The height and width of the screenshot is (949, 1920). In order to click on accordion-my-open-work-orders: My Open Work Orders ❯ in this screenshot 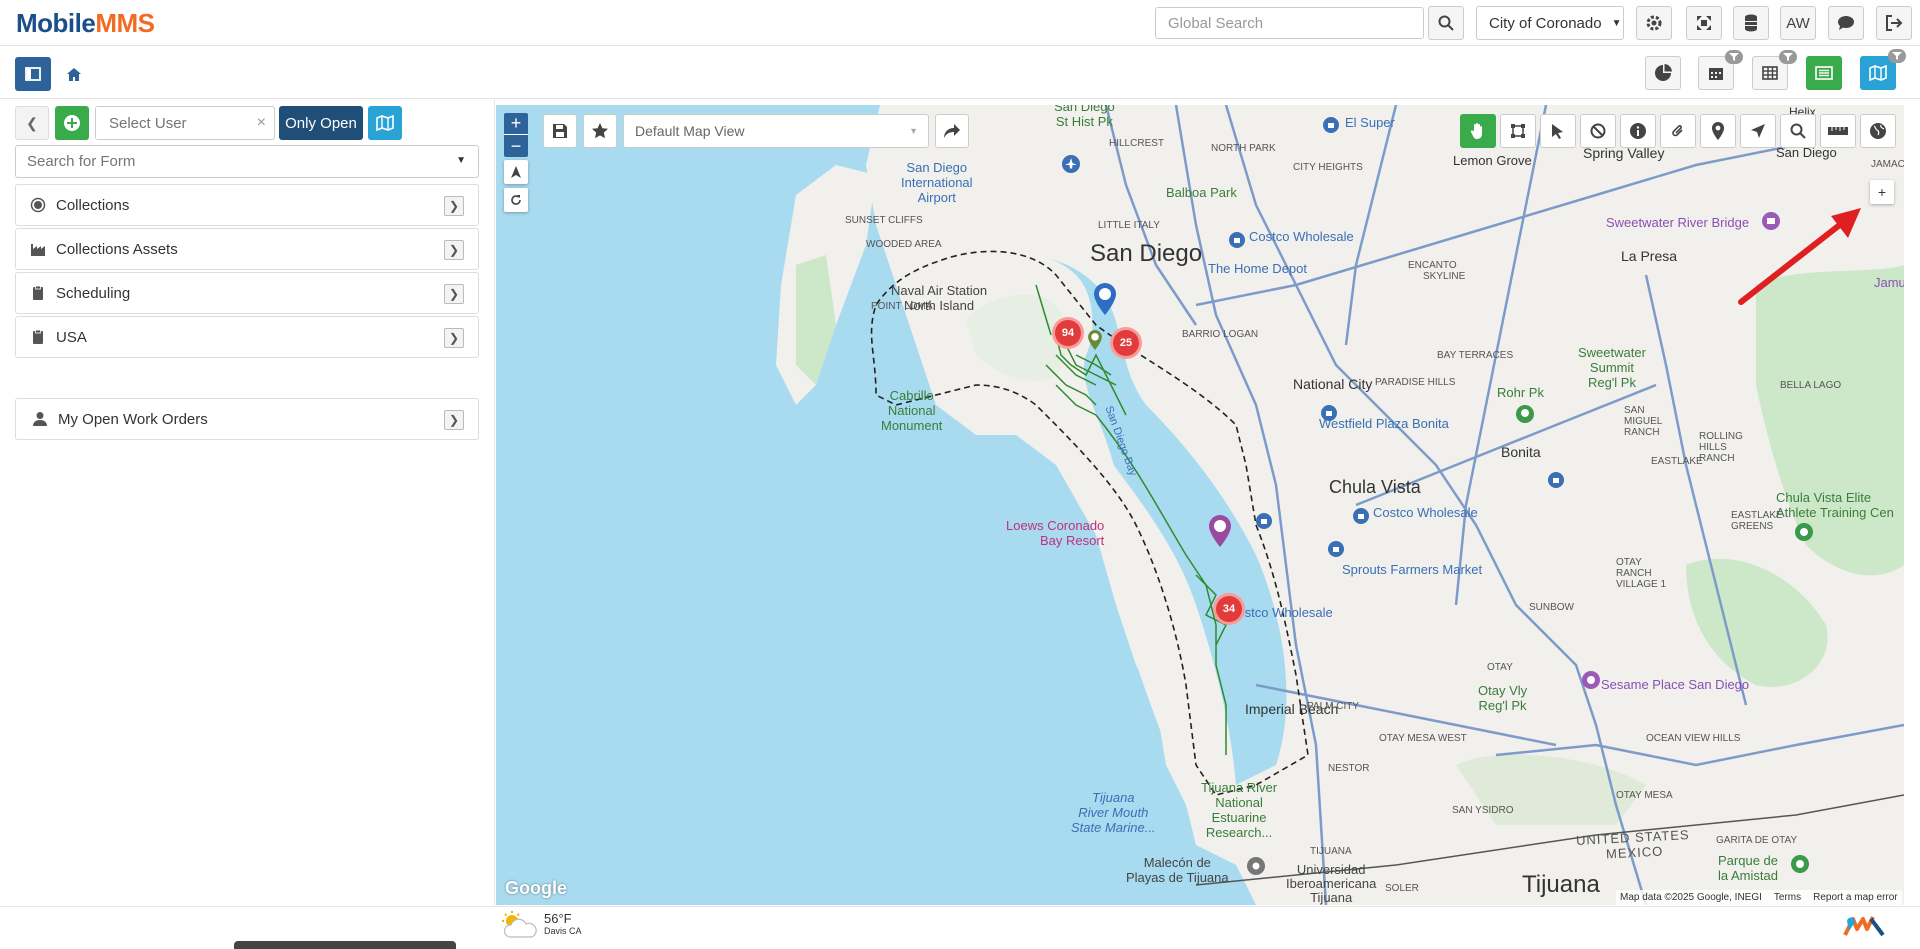, I will do `click(247, 419)`.